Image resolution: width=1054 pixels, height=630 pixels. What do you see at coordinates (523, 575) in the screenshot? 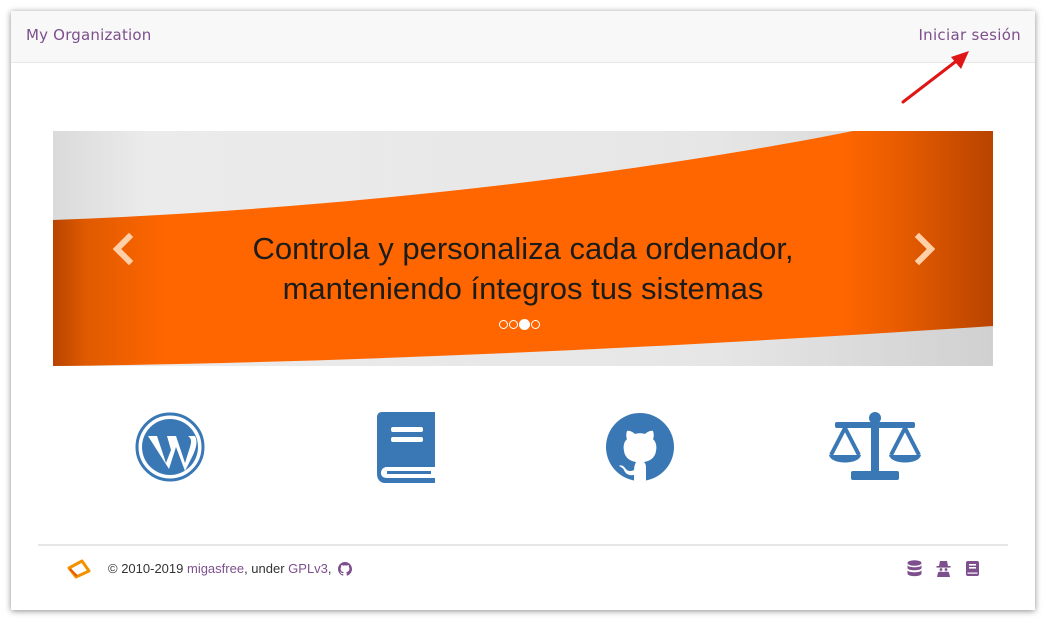
I see `footer: © 2010-2019 migasfree, under GPLv3,` at bounding box center [523, 575].